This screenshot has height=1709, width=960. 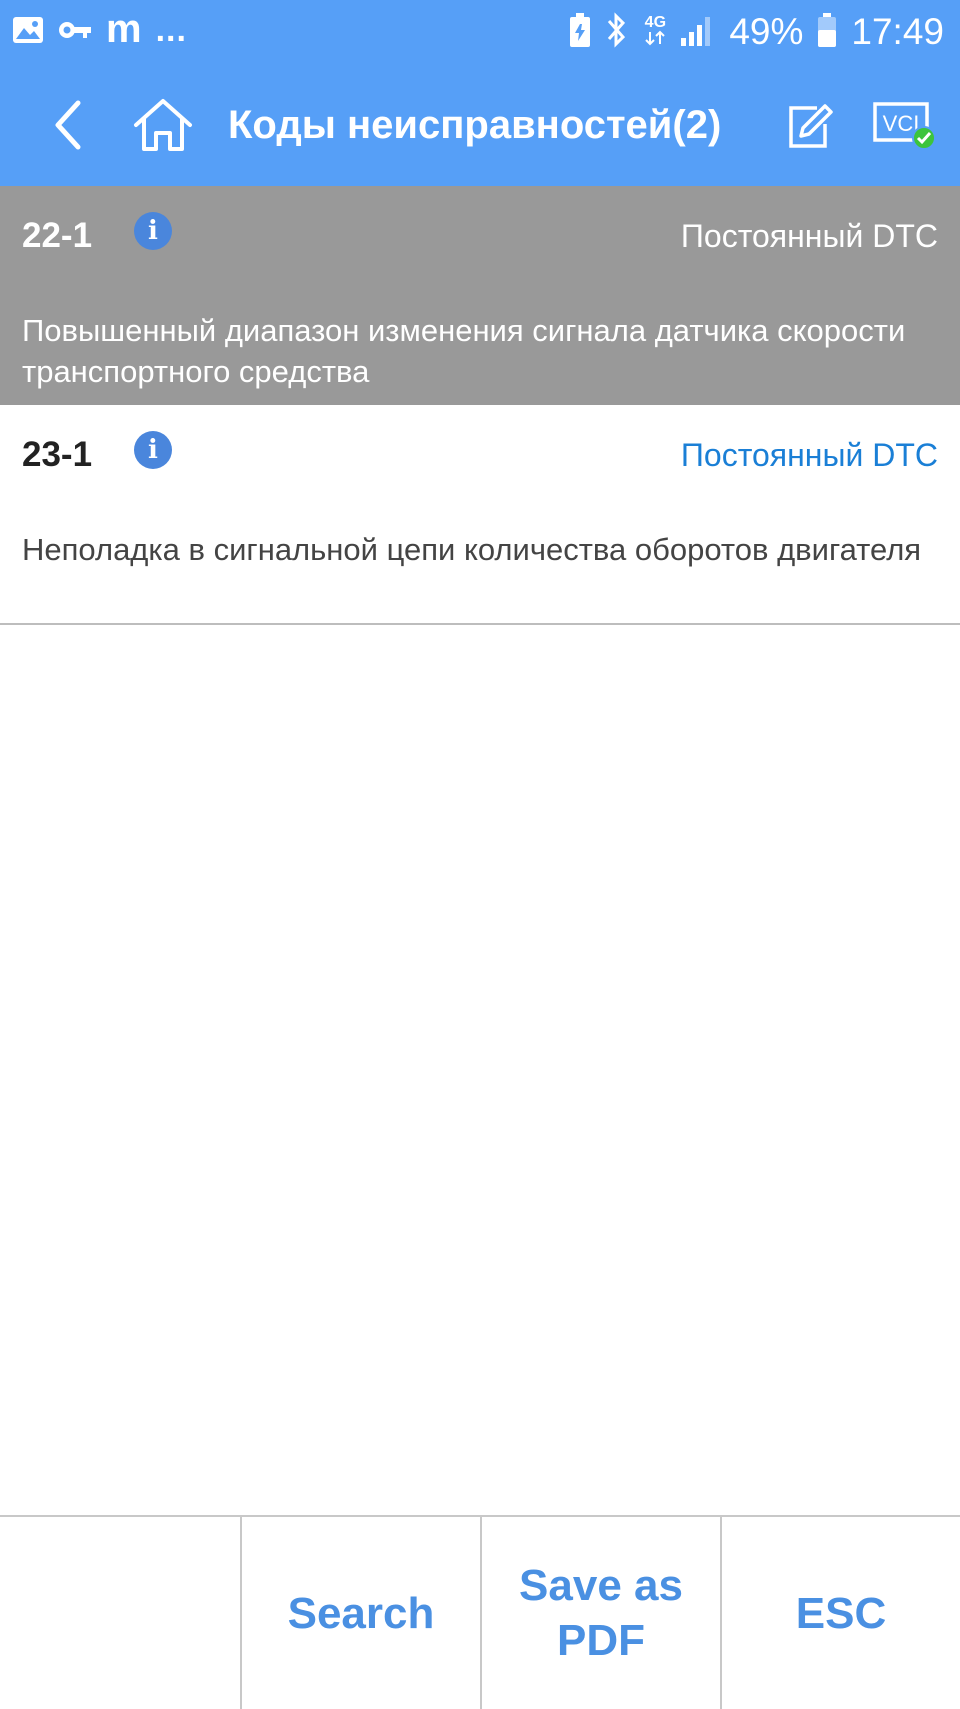 I want to click on status-bar-system: 4G 49% 17:49, so click(x=756, y=32).